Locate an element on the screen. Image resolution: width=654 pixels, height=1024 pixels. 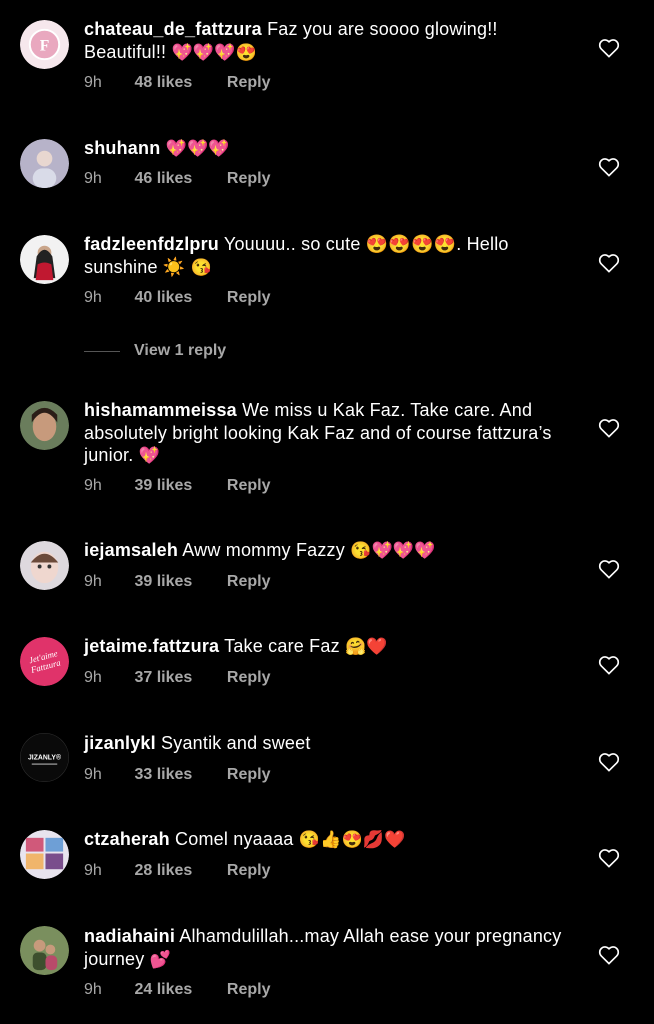
comment-likes: 46 likes is located at coordinates (178, 179).